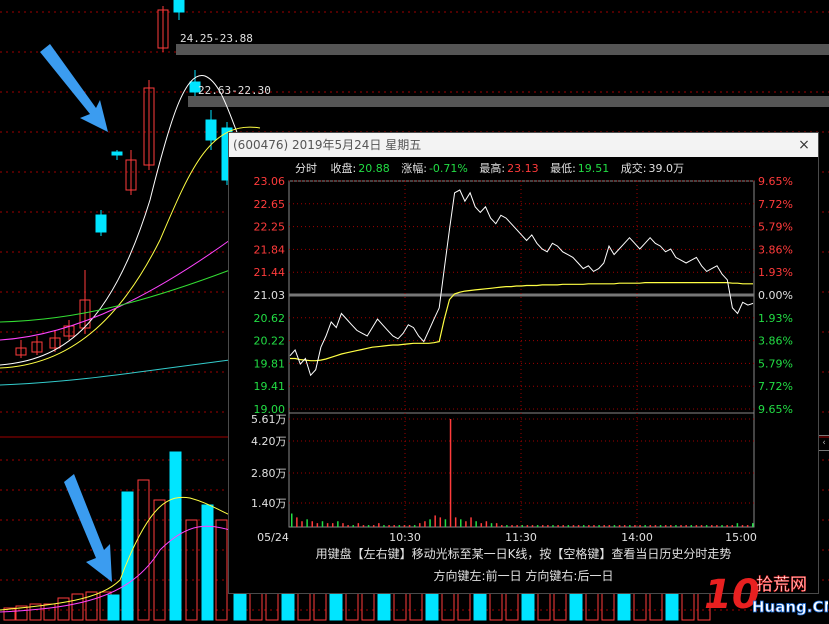 This screenshot has height=624, width=829. Describe the element at coordinates (823, 443) in the screenshot. I see `chevron-left-icon: ‹` at that location.